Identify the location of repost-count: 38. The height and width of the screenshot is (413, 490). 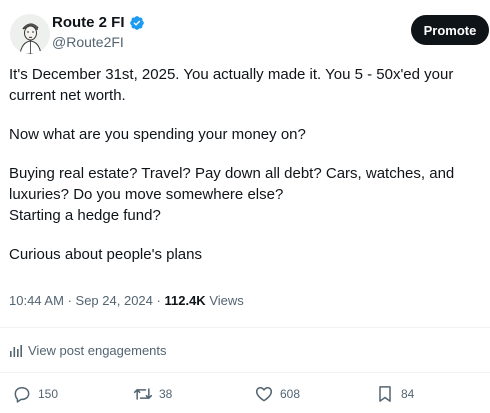
(166, 394).